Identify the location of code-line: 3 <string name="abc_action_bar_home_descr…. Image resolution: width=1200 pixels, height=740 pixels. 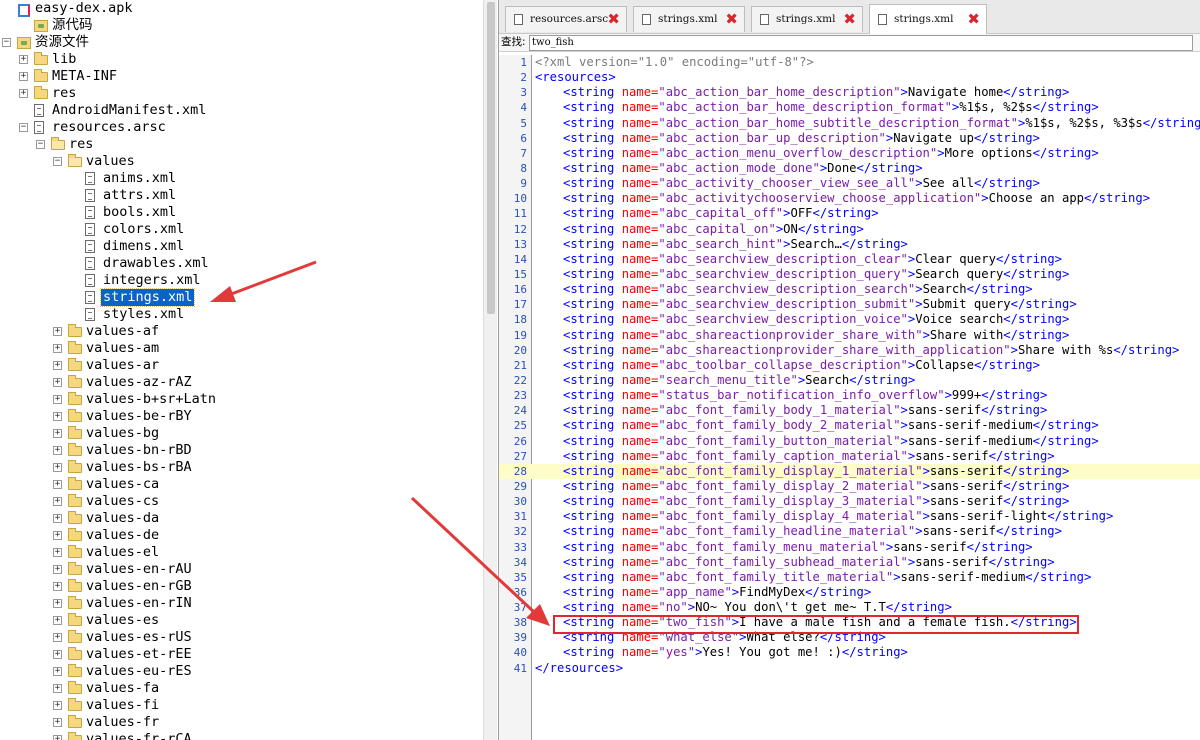
(849, 92).